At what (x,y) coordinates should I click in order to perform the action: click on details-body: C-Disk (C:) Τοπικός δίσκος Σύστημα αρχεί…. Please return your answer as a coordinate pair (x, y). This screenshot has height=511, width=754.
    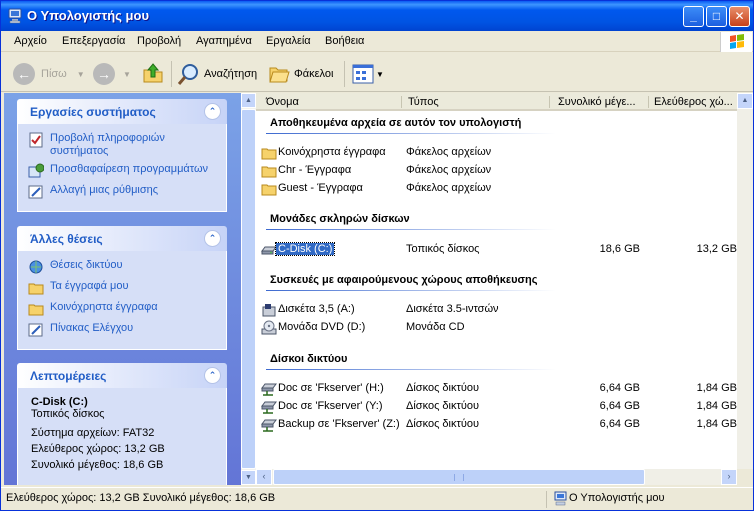
    Looking at the image, I should click on (122, 436).